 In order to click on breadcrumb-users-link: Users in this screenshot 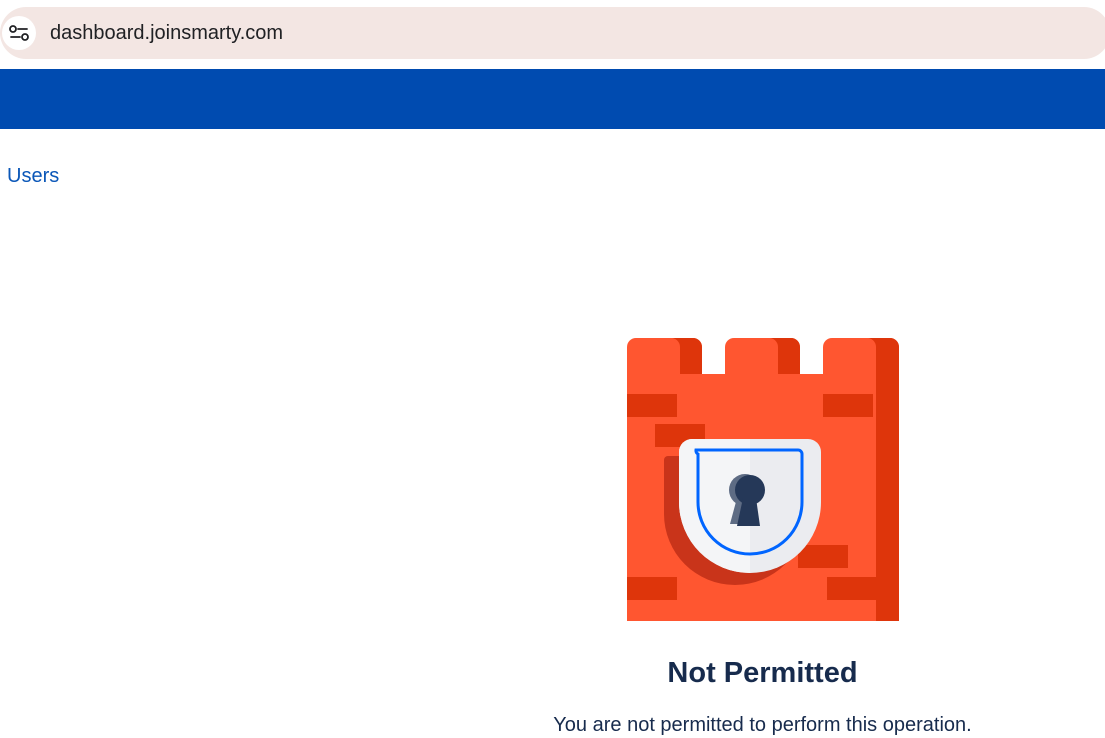, I will do `click(33, 176)`.